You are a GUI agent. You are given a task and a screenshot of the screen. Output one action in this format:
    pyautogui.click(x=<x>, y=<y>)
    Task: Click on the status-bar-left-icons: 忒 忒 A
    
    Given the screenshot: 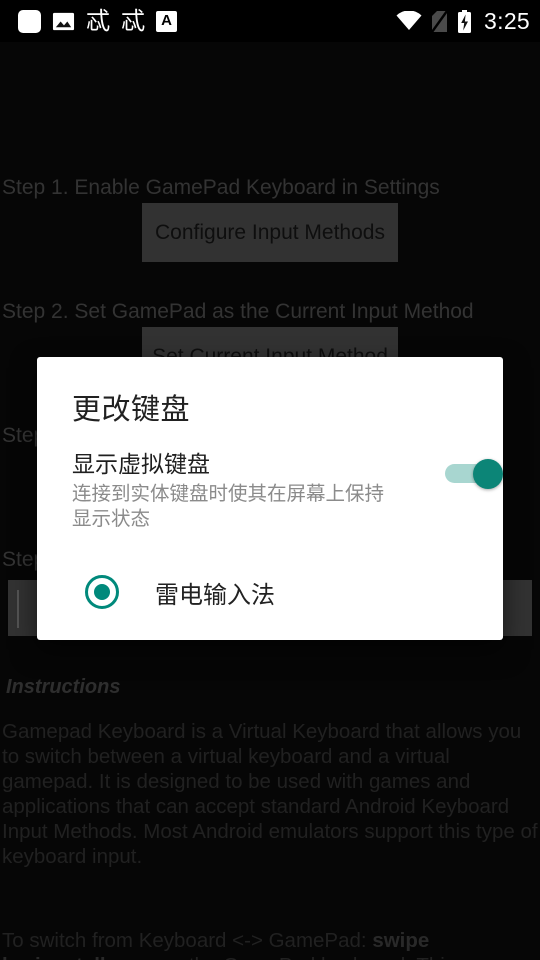 What is the action you would take?
    pyautogui.click(x=203, y=21)
    